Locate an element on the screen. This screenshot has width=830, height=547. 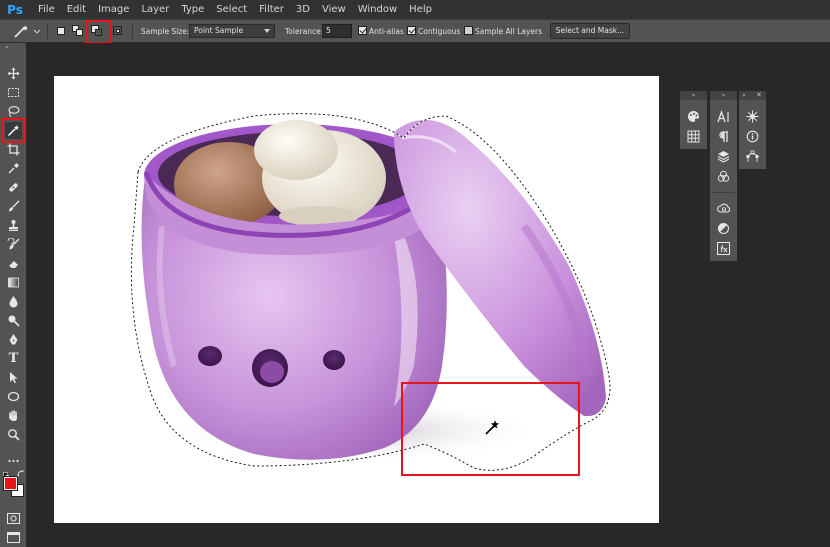
healing-brush-icon is located at coordinates (13, 187).